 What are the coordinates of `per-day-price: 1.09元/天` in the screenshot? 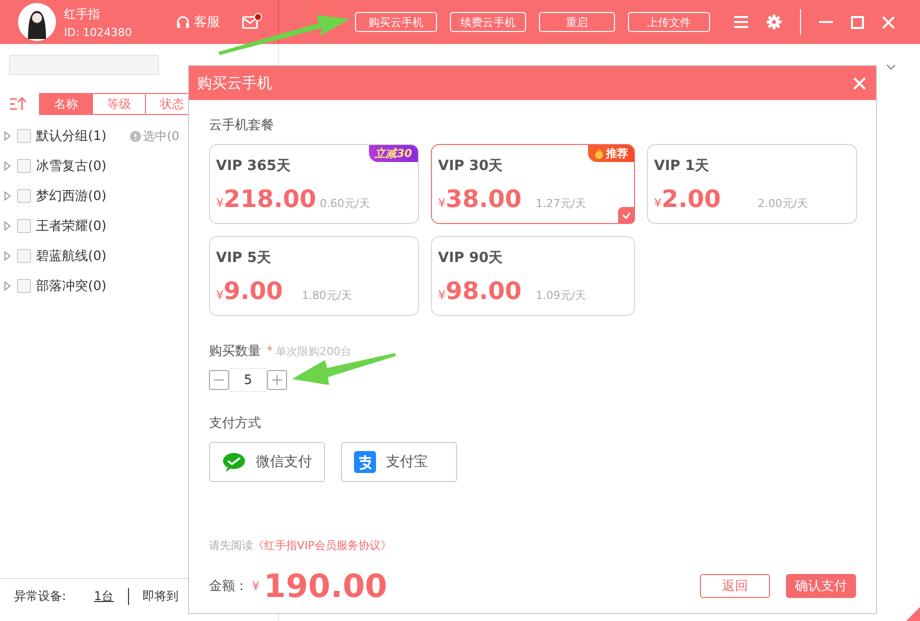 It's located at (561, 295).